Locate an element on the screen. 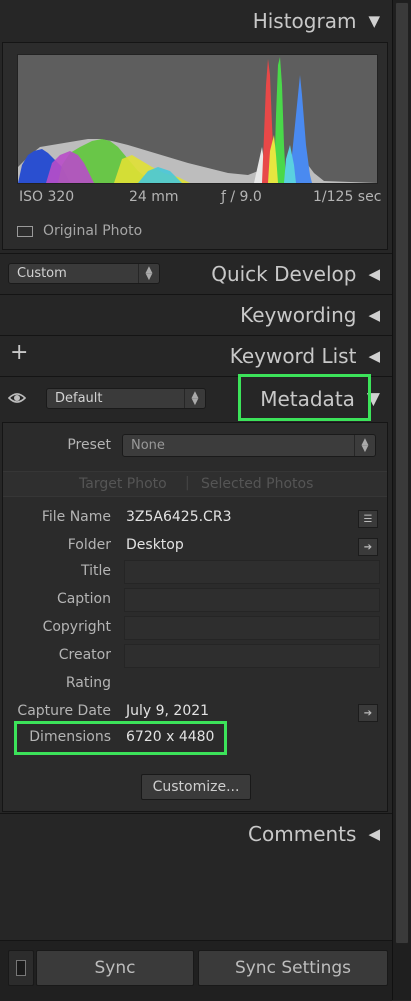  metadata-preset-value: None is located at coordinates (148, 445).